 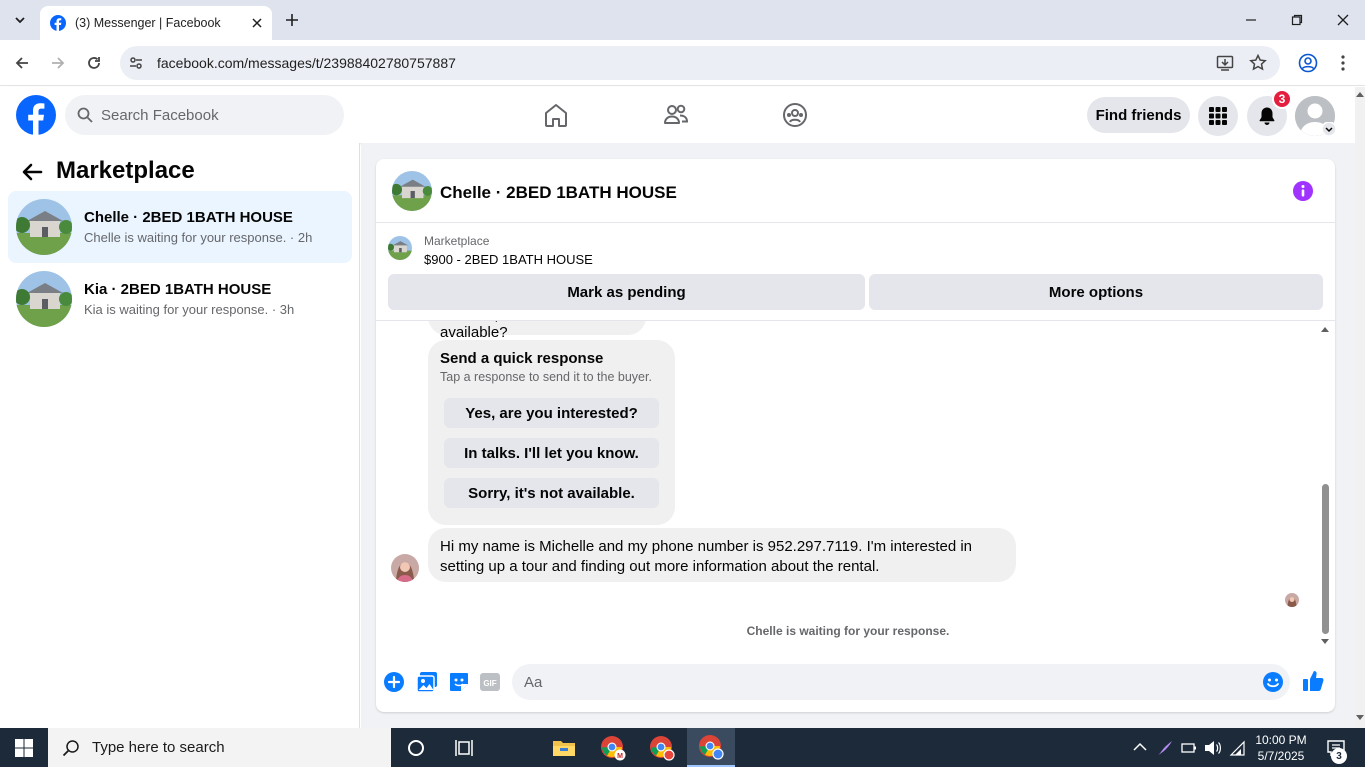 I want to click on read-receipt-avatar, so click(x=1292, y=600).